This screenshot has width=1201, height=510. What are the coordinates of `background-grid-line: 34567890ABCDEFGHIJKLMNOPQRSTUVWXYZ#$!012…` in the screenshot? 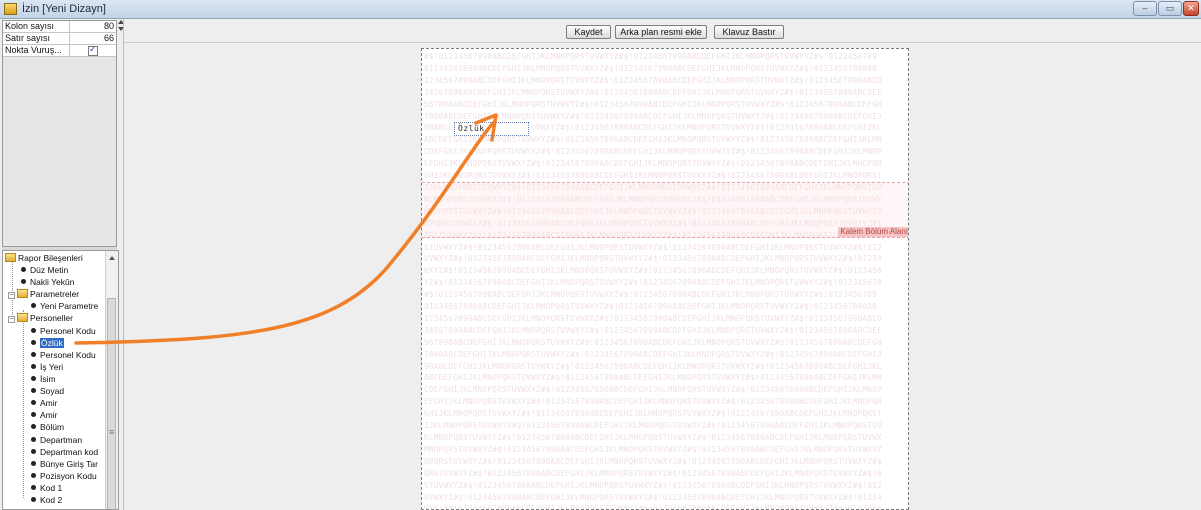 It's located at (653, 92).